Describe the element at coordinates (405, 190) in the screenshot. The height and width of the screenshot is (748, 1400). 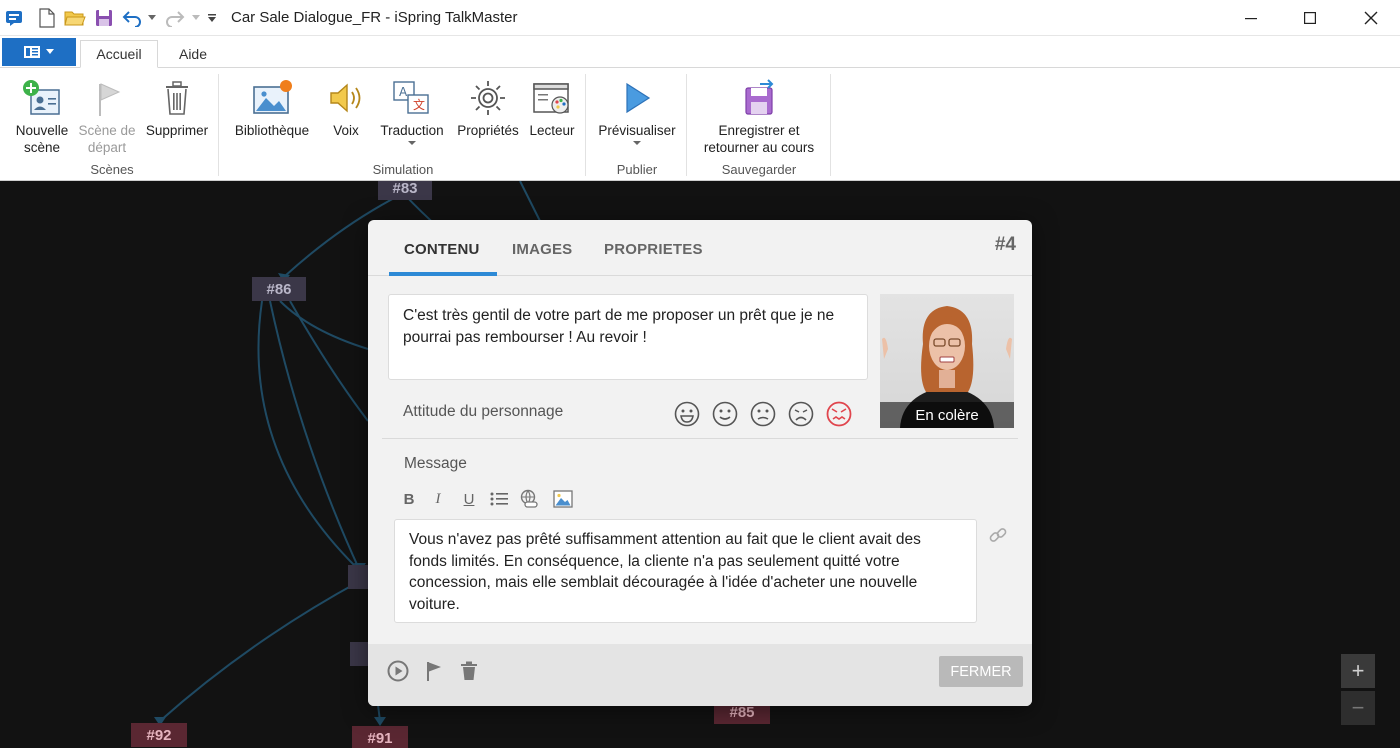
I see `scene-node: #83` at that location.